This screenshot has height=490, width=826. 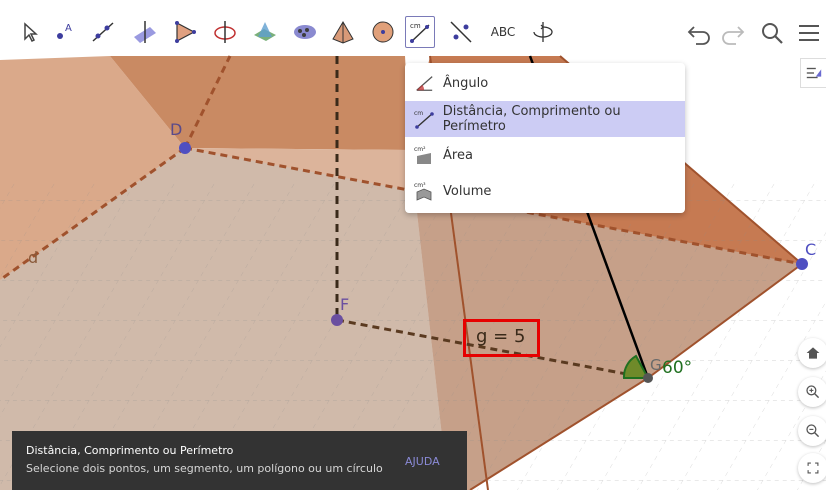 What do you see at coordinates (545, 191) in the screenshot?
I see `menu-item-volume: cm³ Volume` at bounding box center [545, 191].